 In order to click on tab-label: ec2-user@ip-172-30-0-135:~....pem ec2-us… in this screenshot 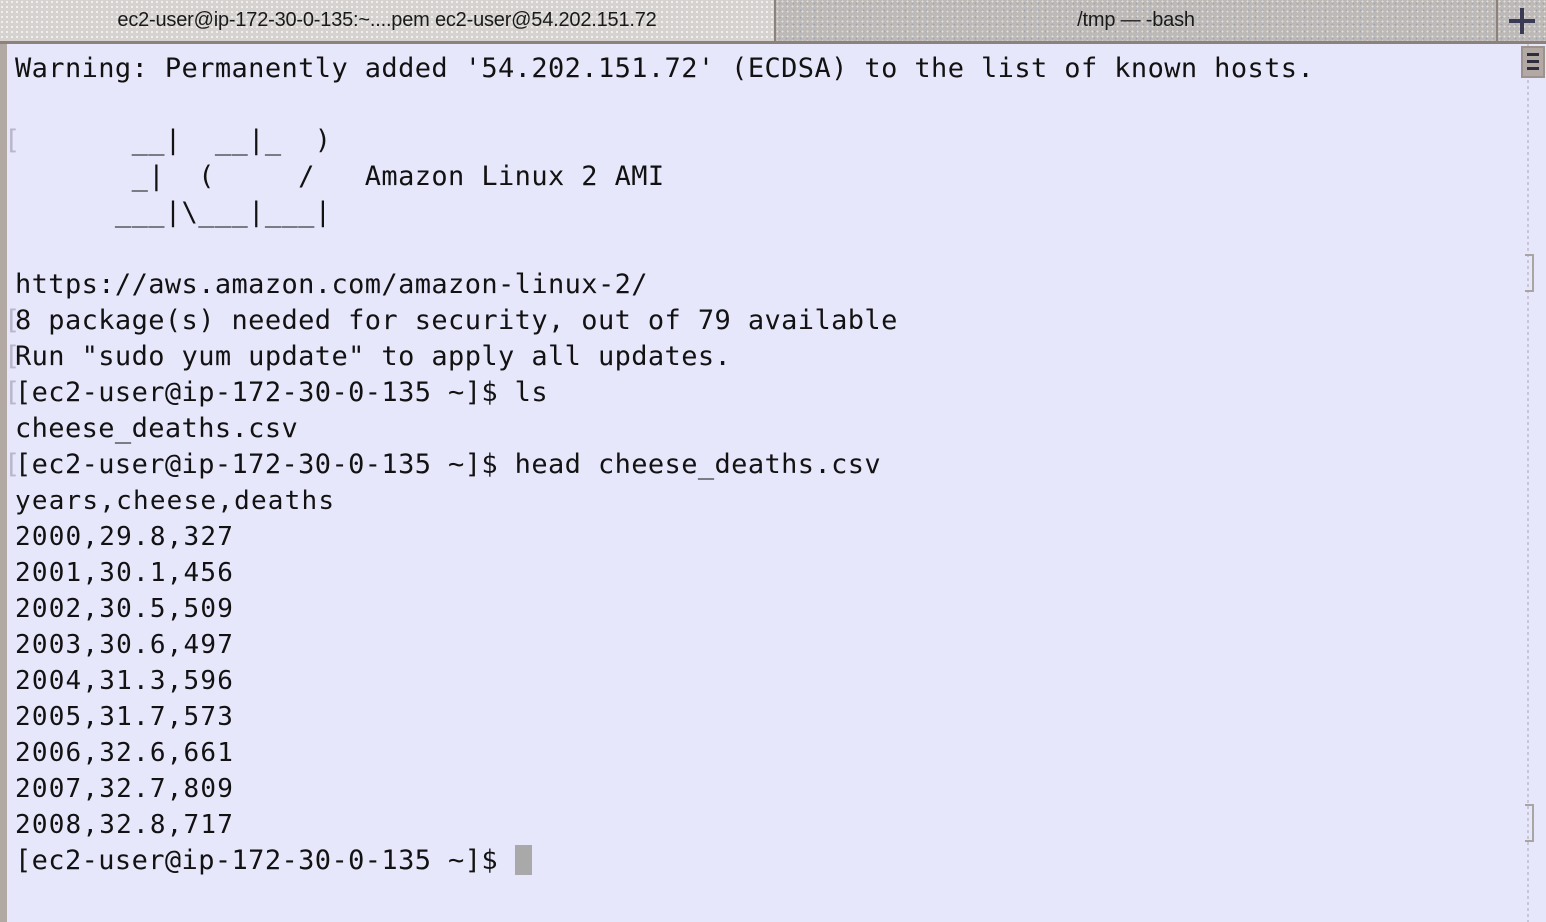, I will do `click(387, 20)`.